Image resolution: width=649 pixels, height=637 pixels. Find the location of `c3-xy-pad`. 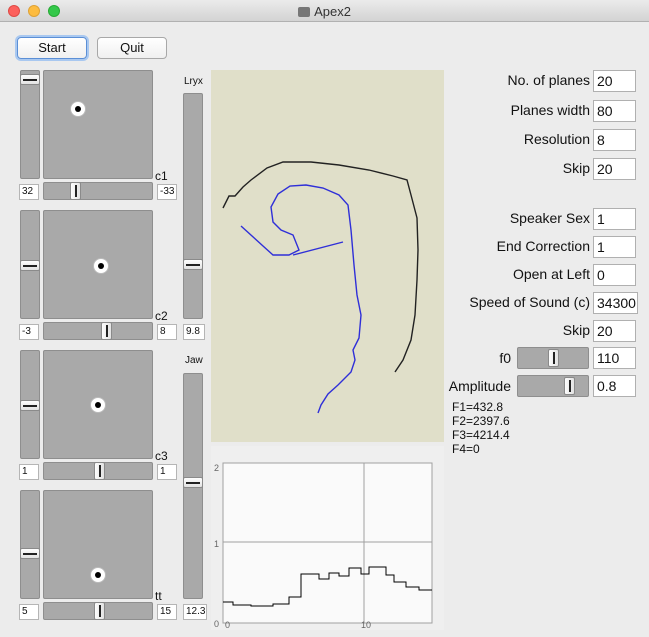

c3-xy-pad is located at coordinates (98, 404).